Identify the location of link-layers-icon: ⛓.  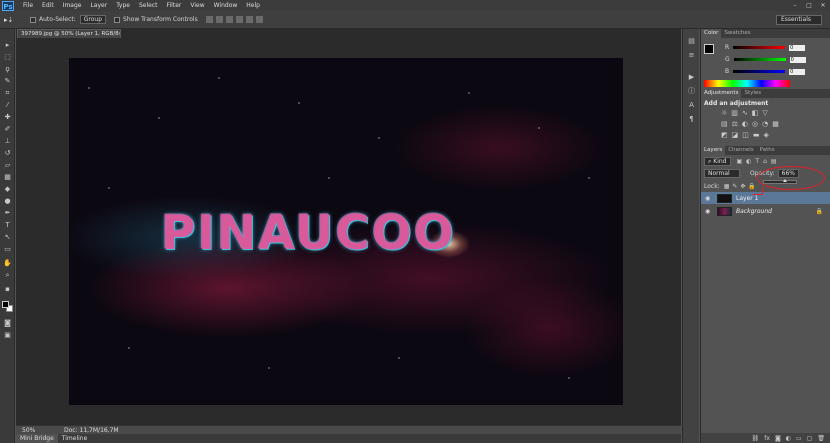
(756, 438).